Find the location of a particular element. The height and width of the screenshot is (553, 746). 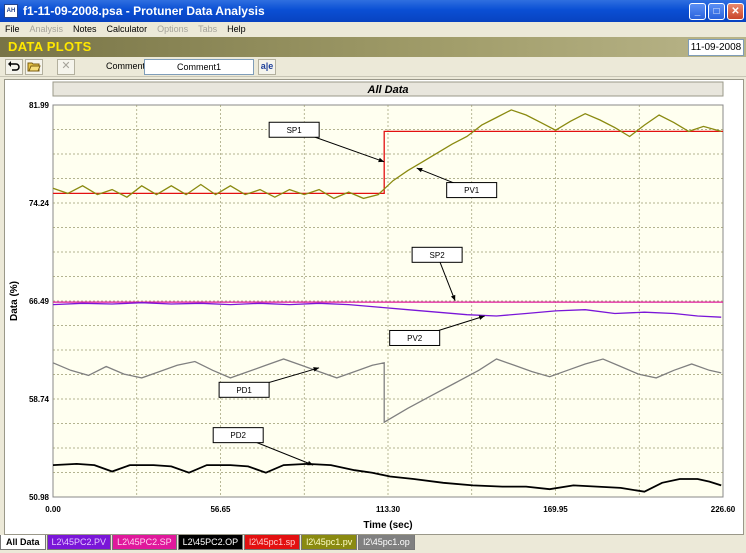

x-tick-label: 56.65 is located at coordinates (220, 509).